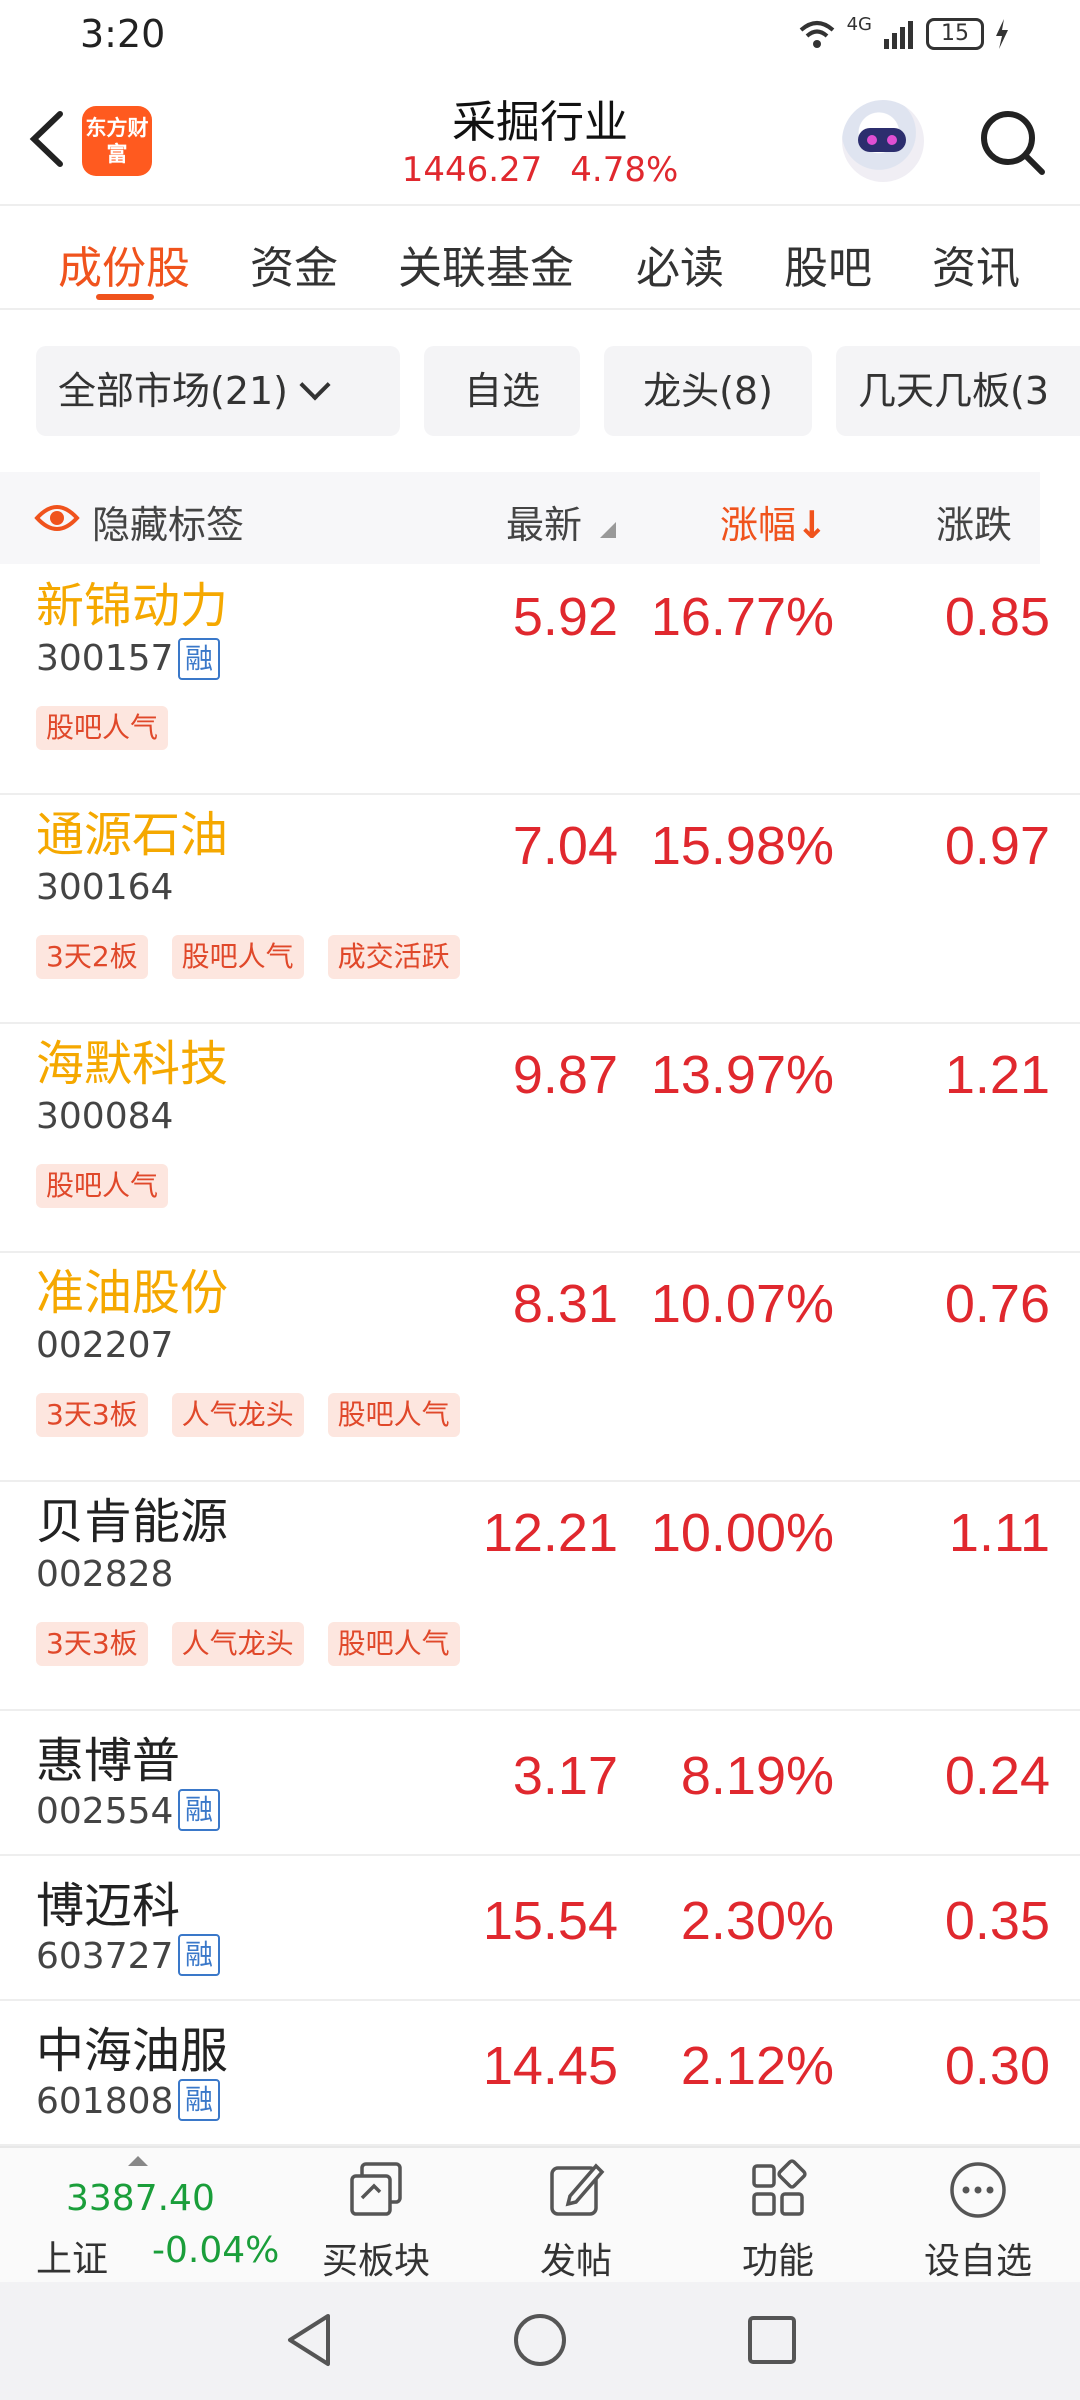 The width and height of the screenshot is (1080, 2400). What do you see at coordinates (955, 34) in the screenshot?
I see `battery-icon: 15` at bounding box center [955, 34].